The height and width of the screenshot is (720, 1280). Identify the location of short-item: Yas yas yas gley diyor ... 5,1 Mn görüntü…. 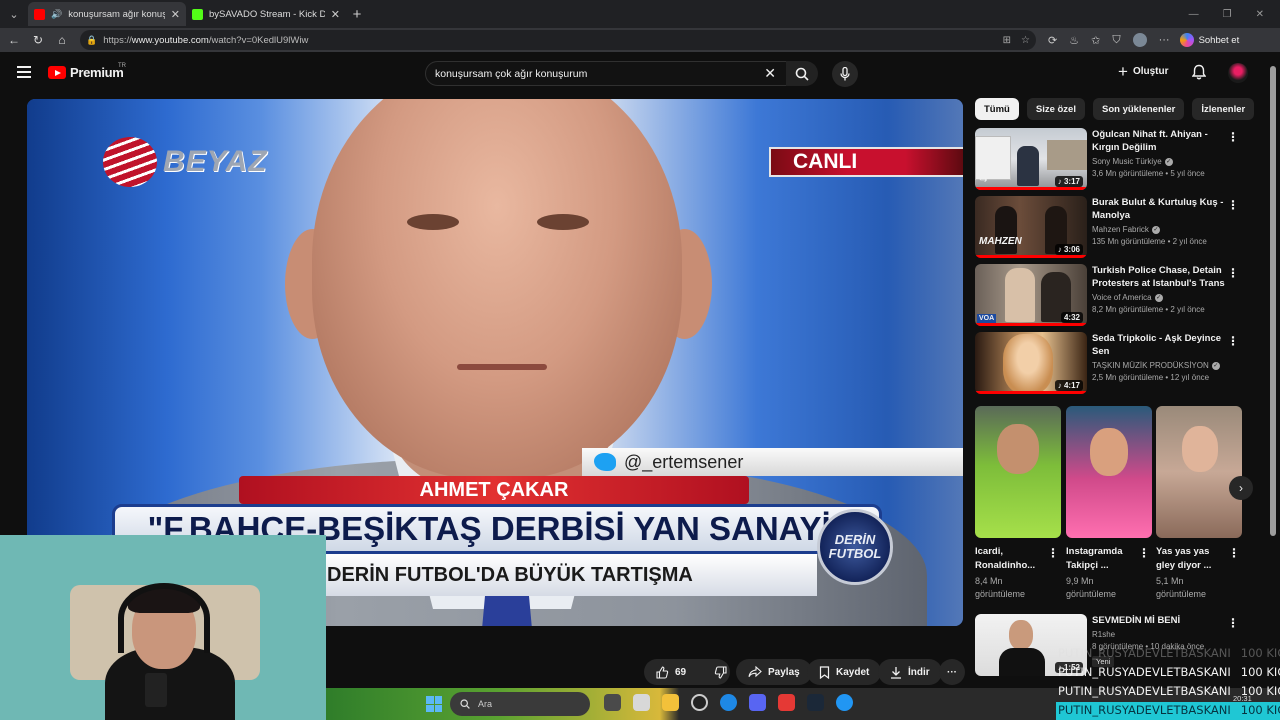
(1199, 503).